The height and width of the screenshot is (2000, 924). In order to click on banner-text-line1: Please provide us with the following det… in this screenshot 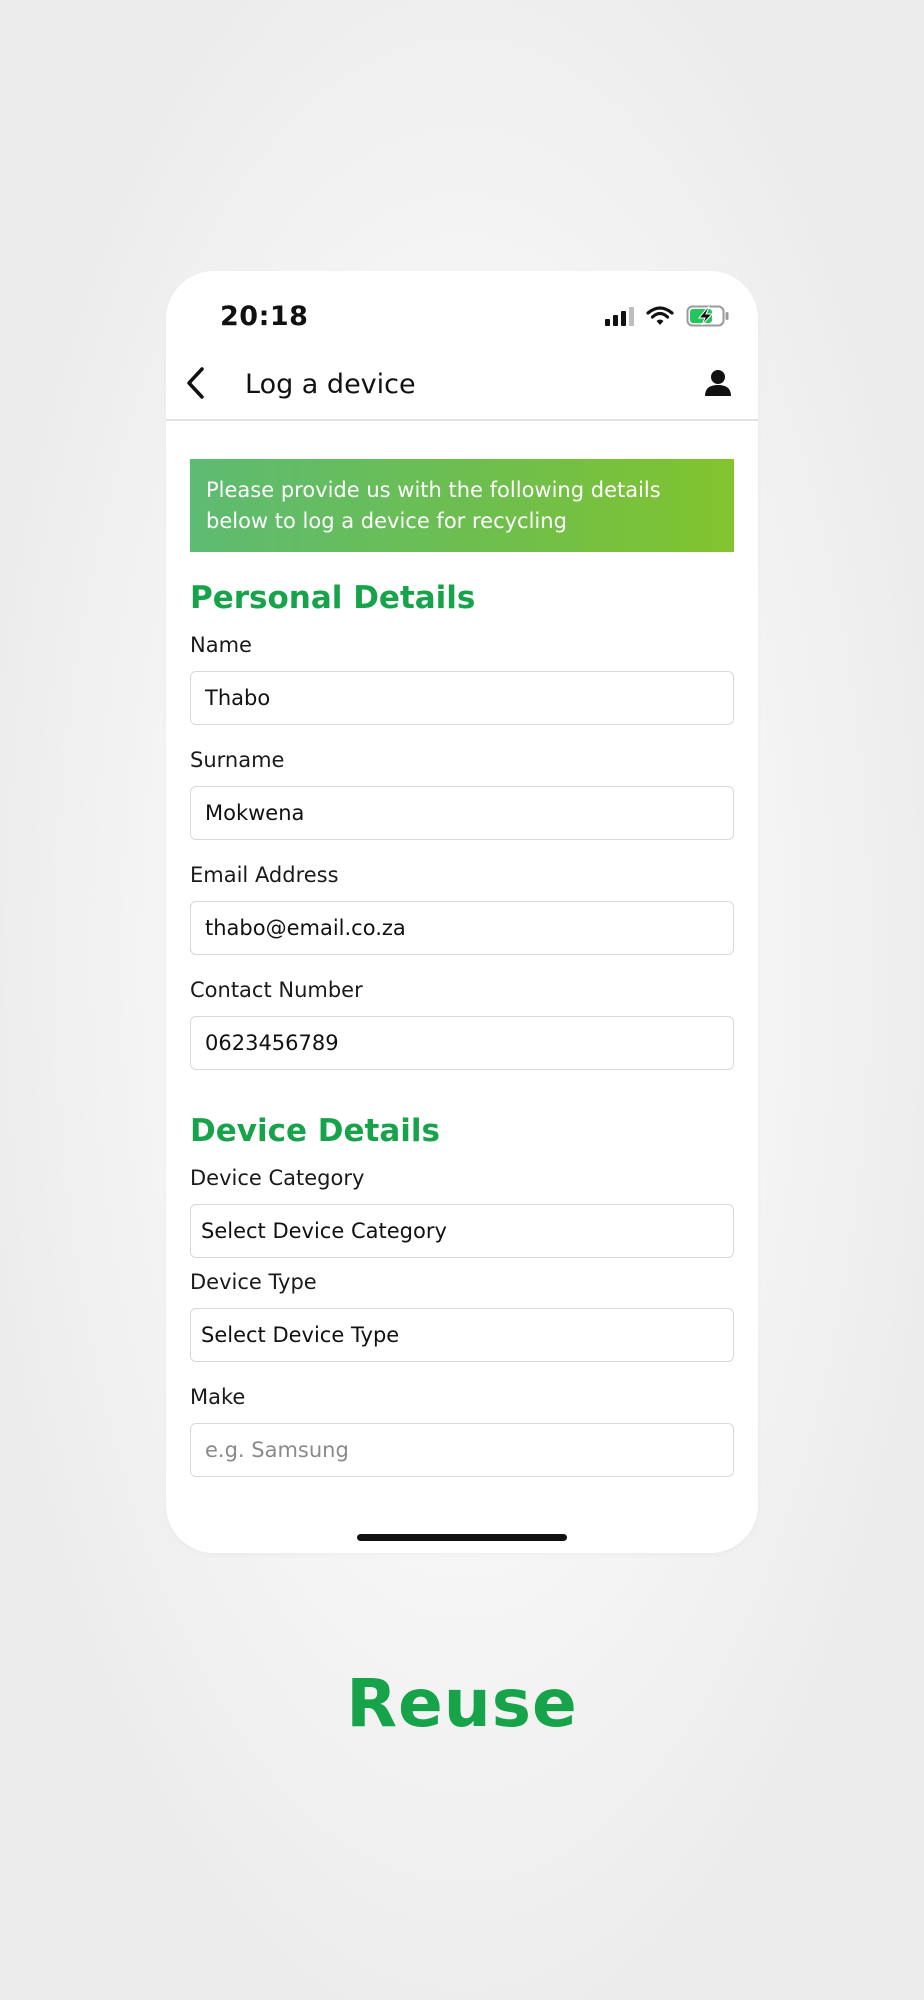, I will do `click(433, 490)`.